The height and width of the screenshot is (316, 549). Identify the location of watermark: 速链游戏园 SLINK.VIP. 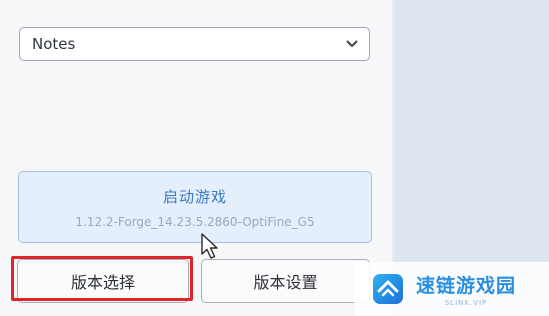
(451, 289).